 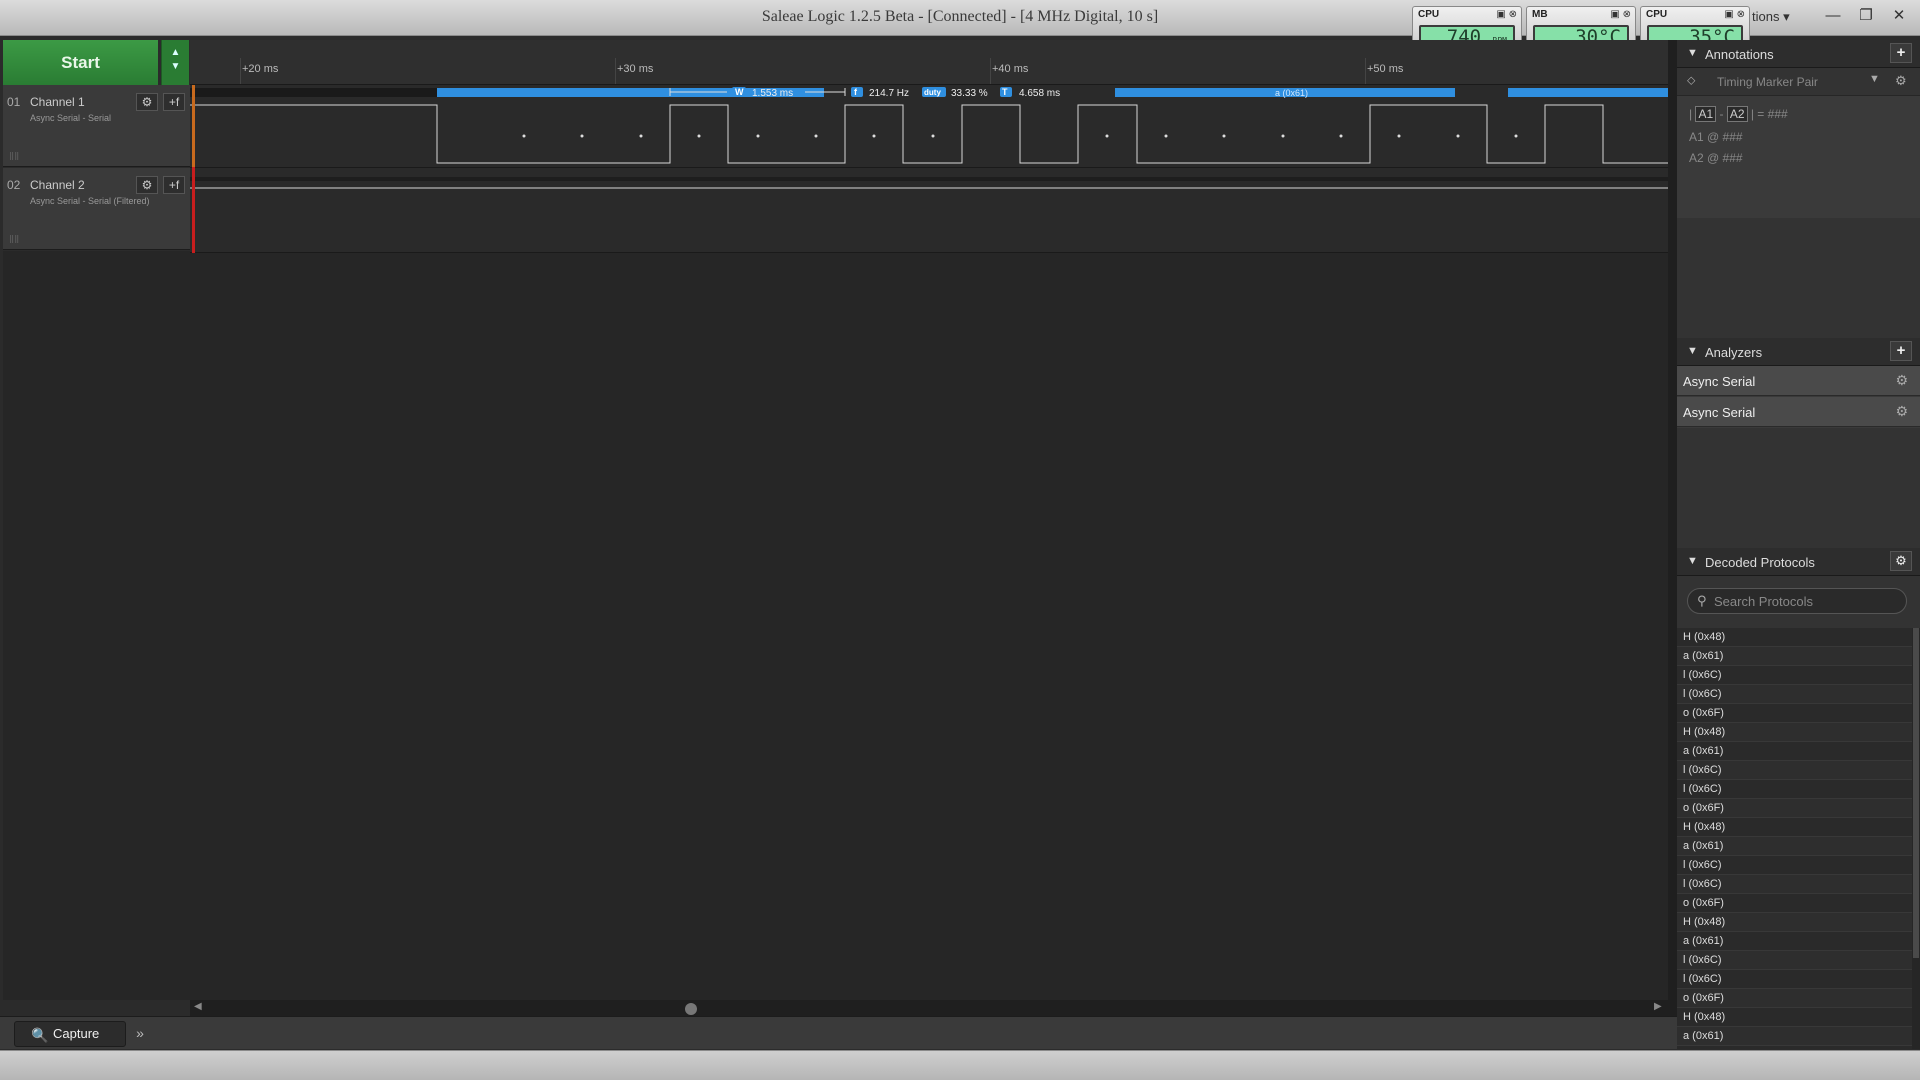 I want to click on decoded-frame-bar, so click(x=1588, y=92).